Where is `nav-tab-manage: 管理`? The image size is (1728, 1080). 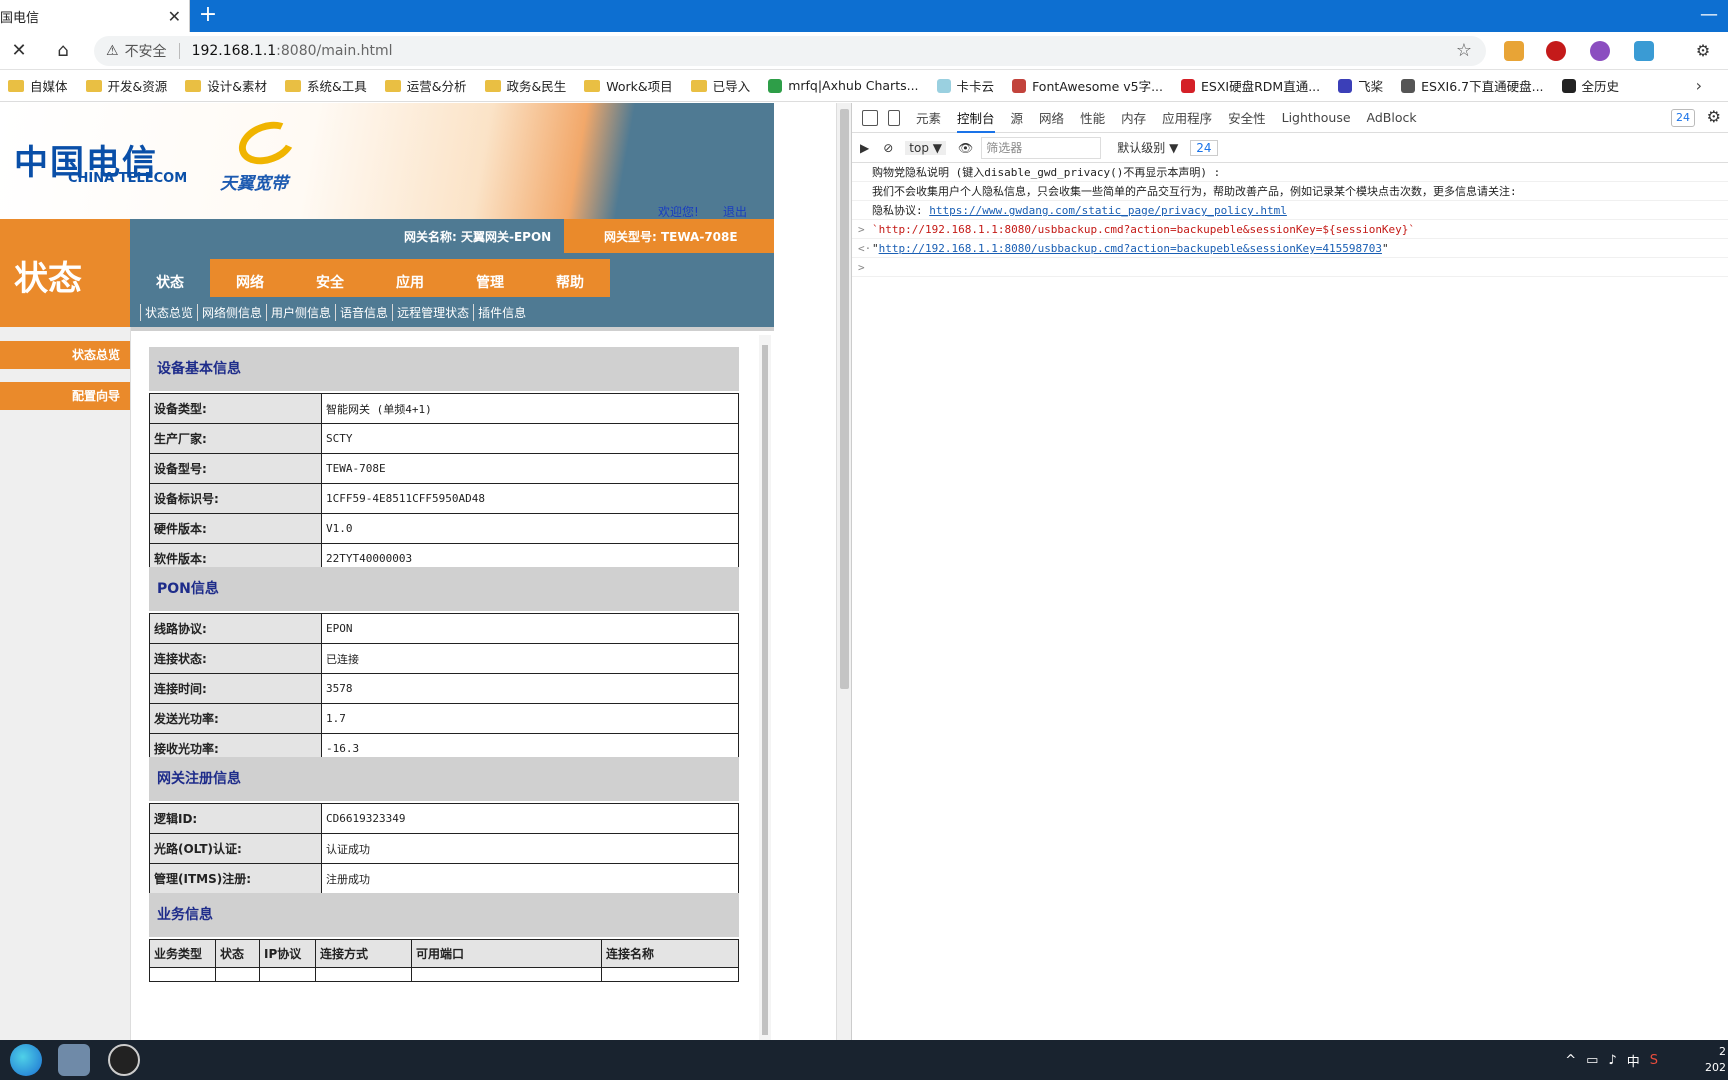
nav-tab-manage: 管理 is located at coordinates (490, 278).